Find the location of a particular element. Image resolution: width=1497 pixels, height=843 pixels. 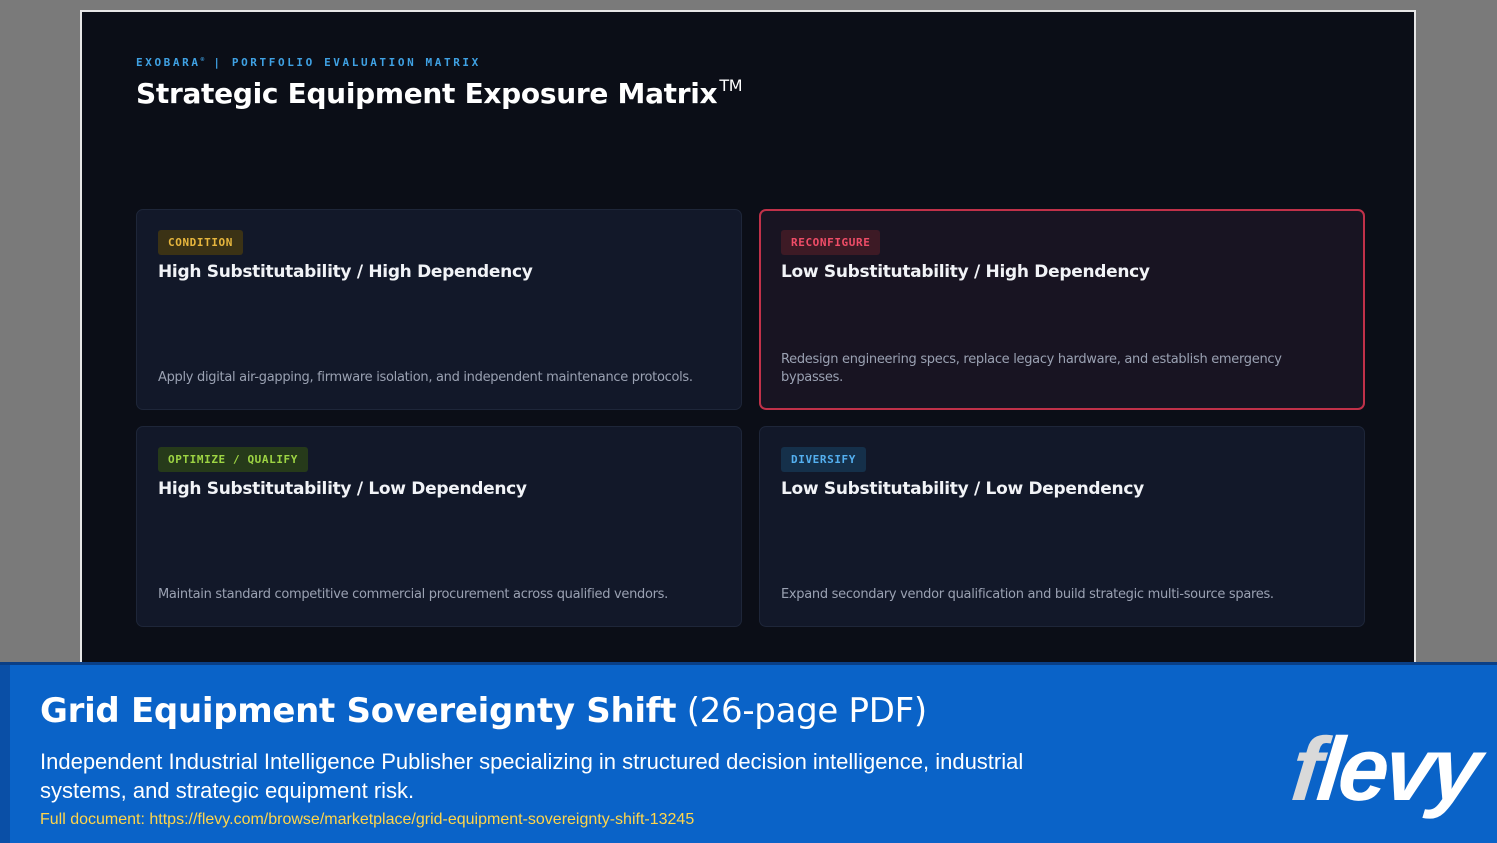

slide-title: Strategic Equipment Exposure Matrix TM is located at coordinates (439, 93).